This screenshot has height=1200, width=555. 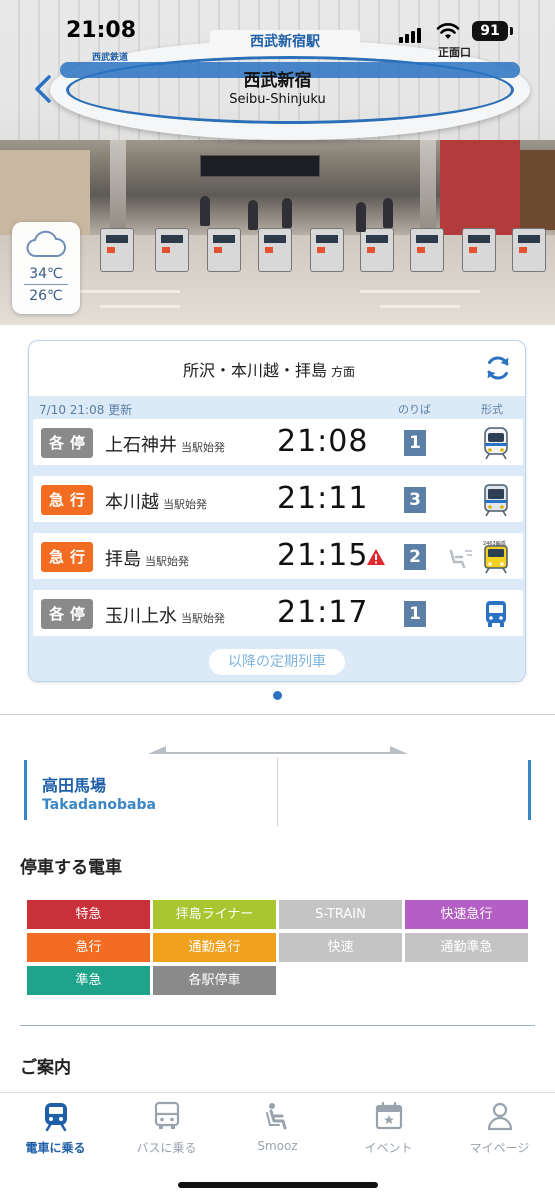 I want to click on train-type-chip: 通勤準急, so click(x=466, y=947).